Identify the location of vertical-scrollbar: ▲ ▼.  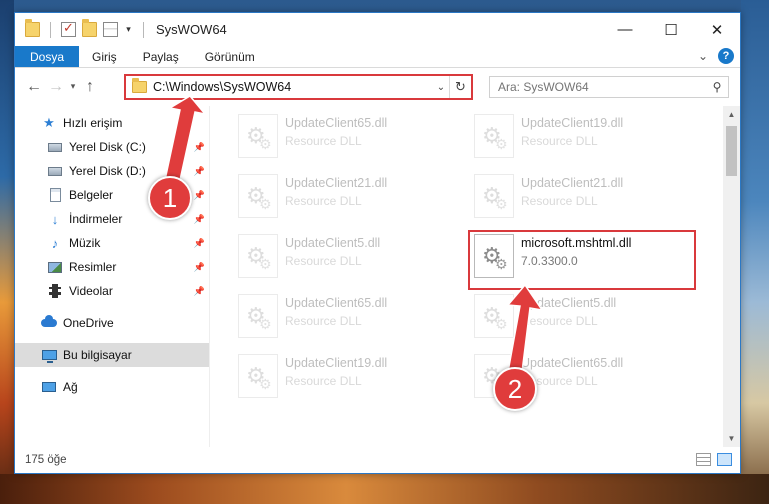
(731, 276).